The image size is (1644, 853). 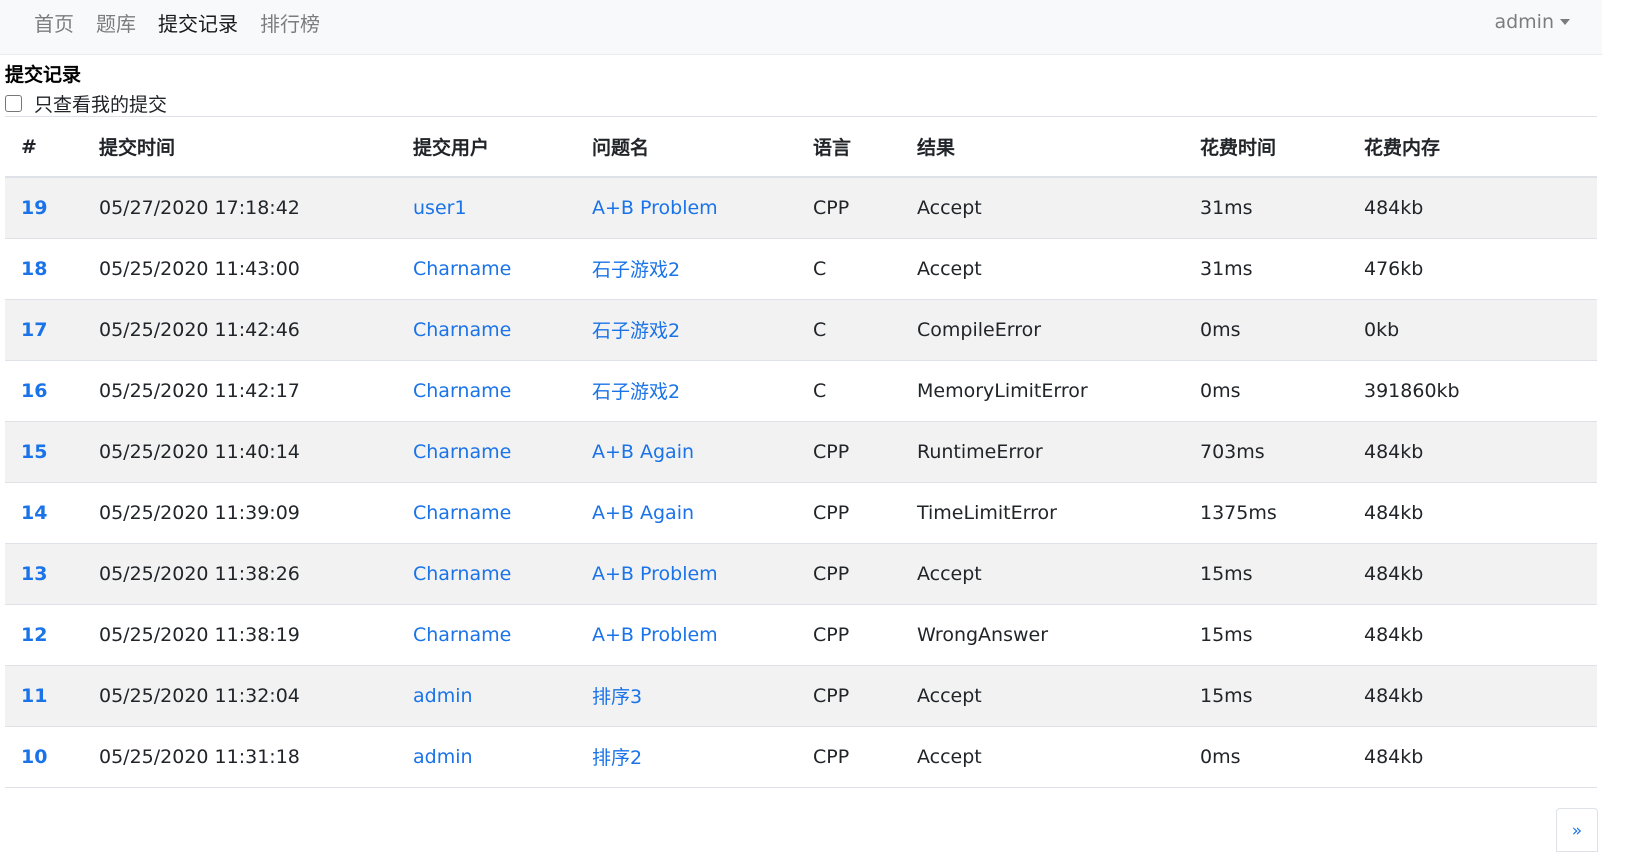 I want to click on submission-id-link: 14, so click(x=34, y=513).